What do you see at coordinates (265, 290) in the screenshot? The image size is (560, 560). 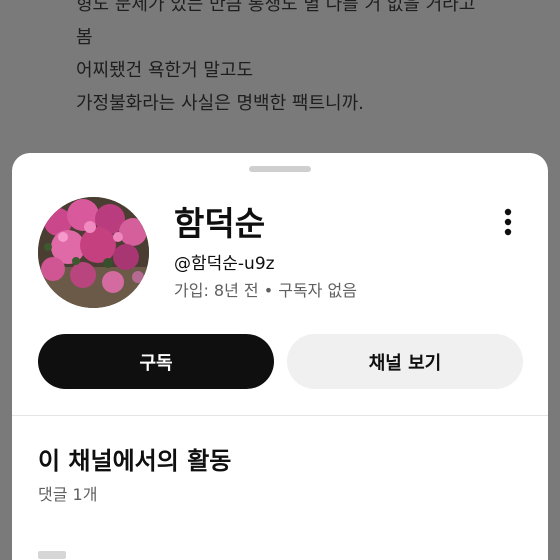 I see `channel-meta: 가입: 8년 전 • 구독자 없음` at bounding box center [265, 290].